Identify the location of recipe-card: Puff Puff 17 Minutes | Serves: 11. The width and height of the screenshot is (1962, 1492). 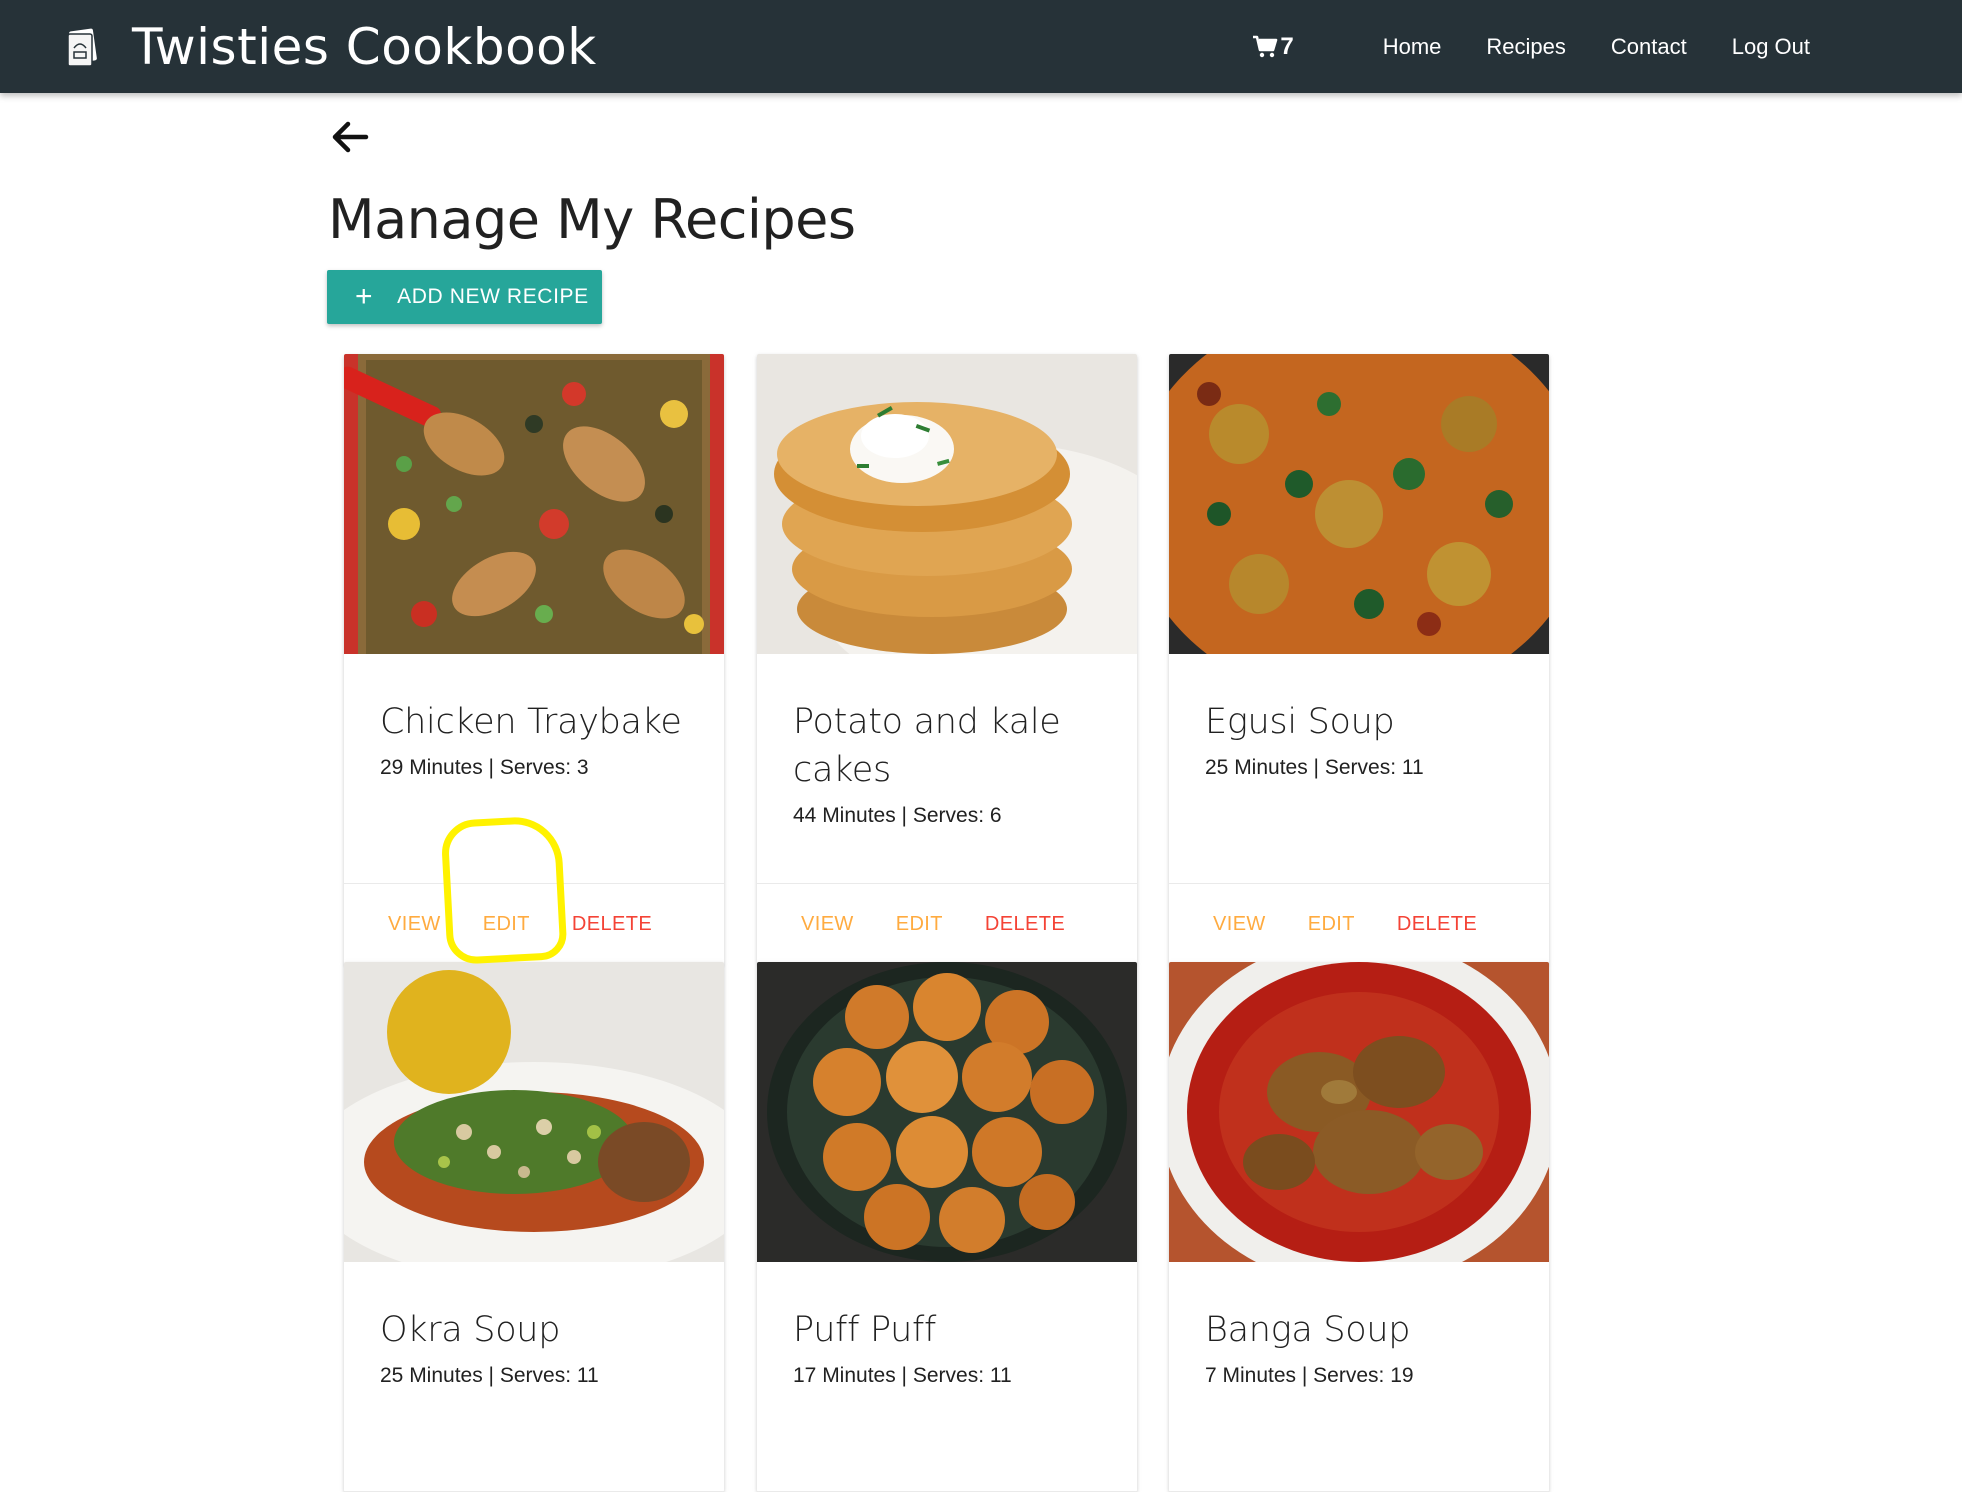
(947, 1227).